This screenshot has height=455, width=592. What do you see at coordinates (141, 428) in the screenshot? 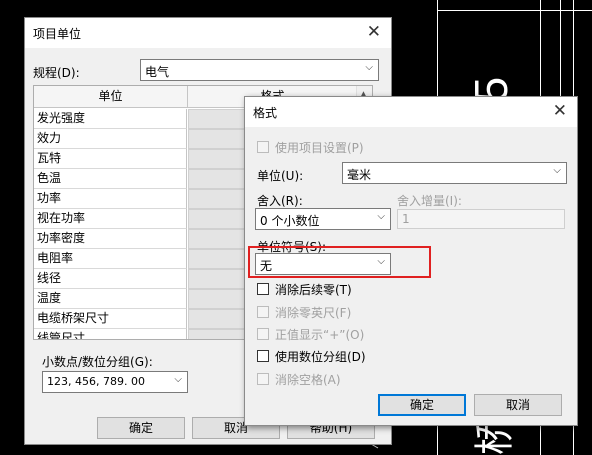
I see `project-units-ok-button: 确定` at bounding box center [141, 428].